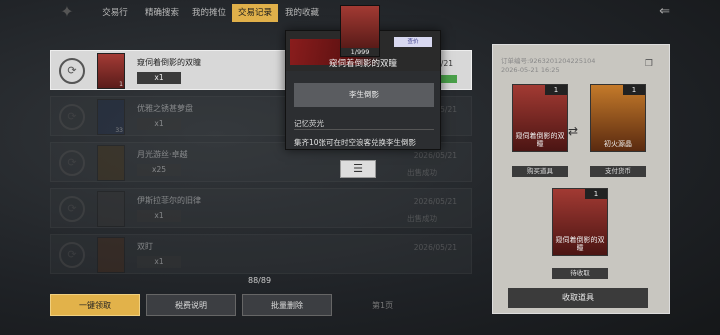 This screenshot has width=720, height=335. What do you see at coordinates (413, 42) in the screenshot?
I see `price-check-button: 查价` at bounding box center [413, 42].